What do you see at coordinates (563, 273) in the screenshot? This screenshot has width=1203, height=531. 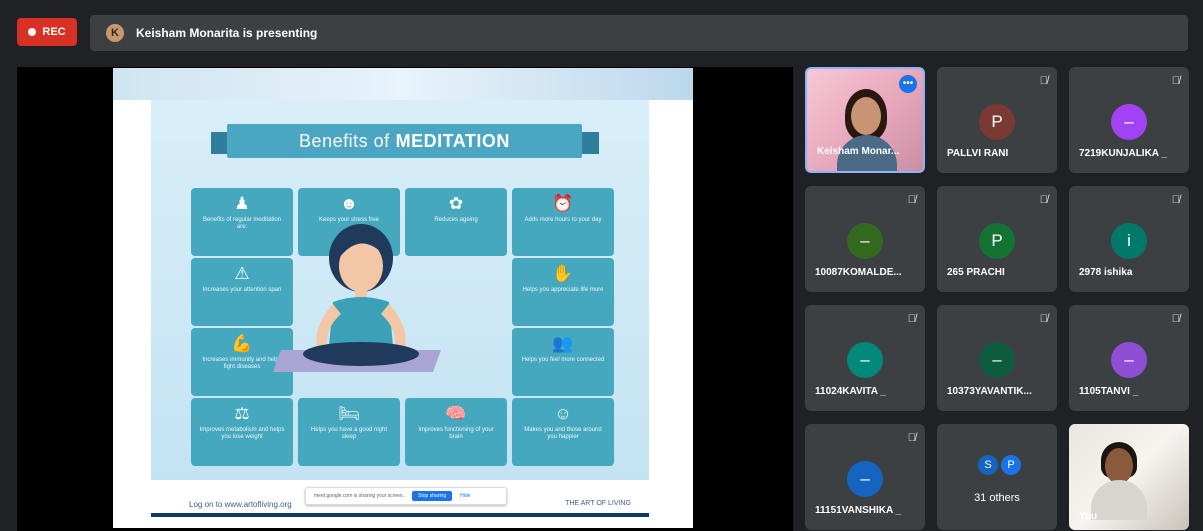 I see `hands-icon: ✋` at bounding box center [563, 273].